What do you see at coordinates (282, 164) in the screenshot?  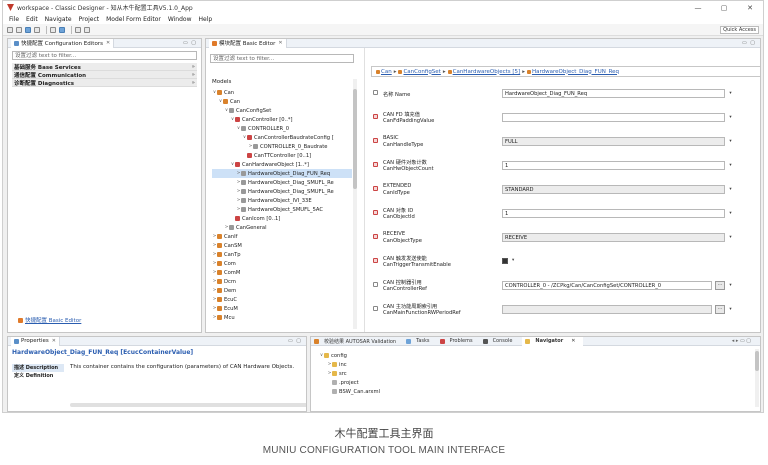 I see `tree-node: ∨ CanHardwareObject [1..*]` at bounding box center [282, 164].